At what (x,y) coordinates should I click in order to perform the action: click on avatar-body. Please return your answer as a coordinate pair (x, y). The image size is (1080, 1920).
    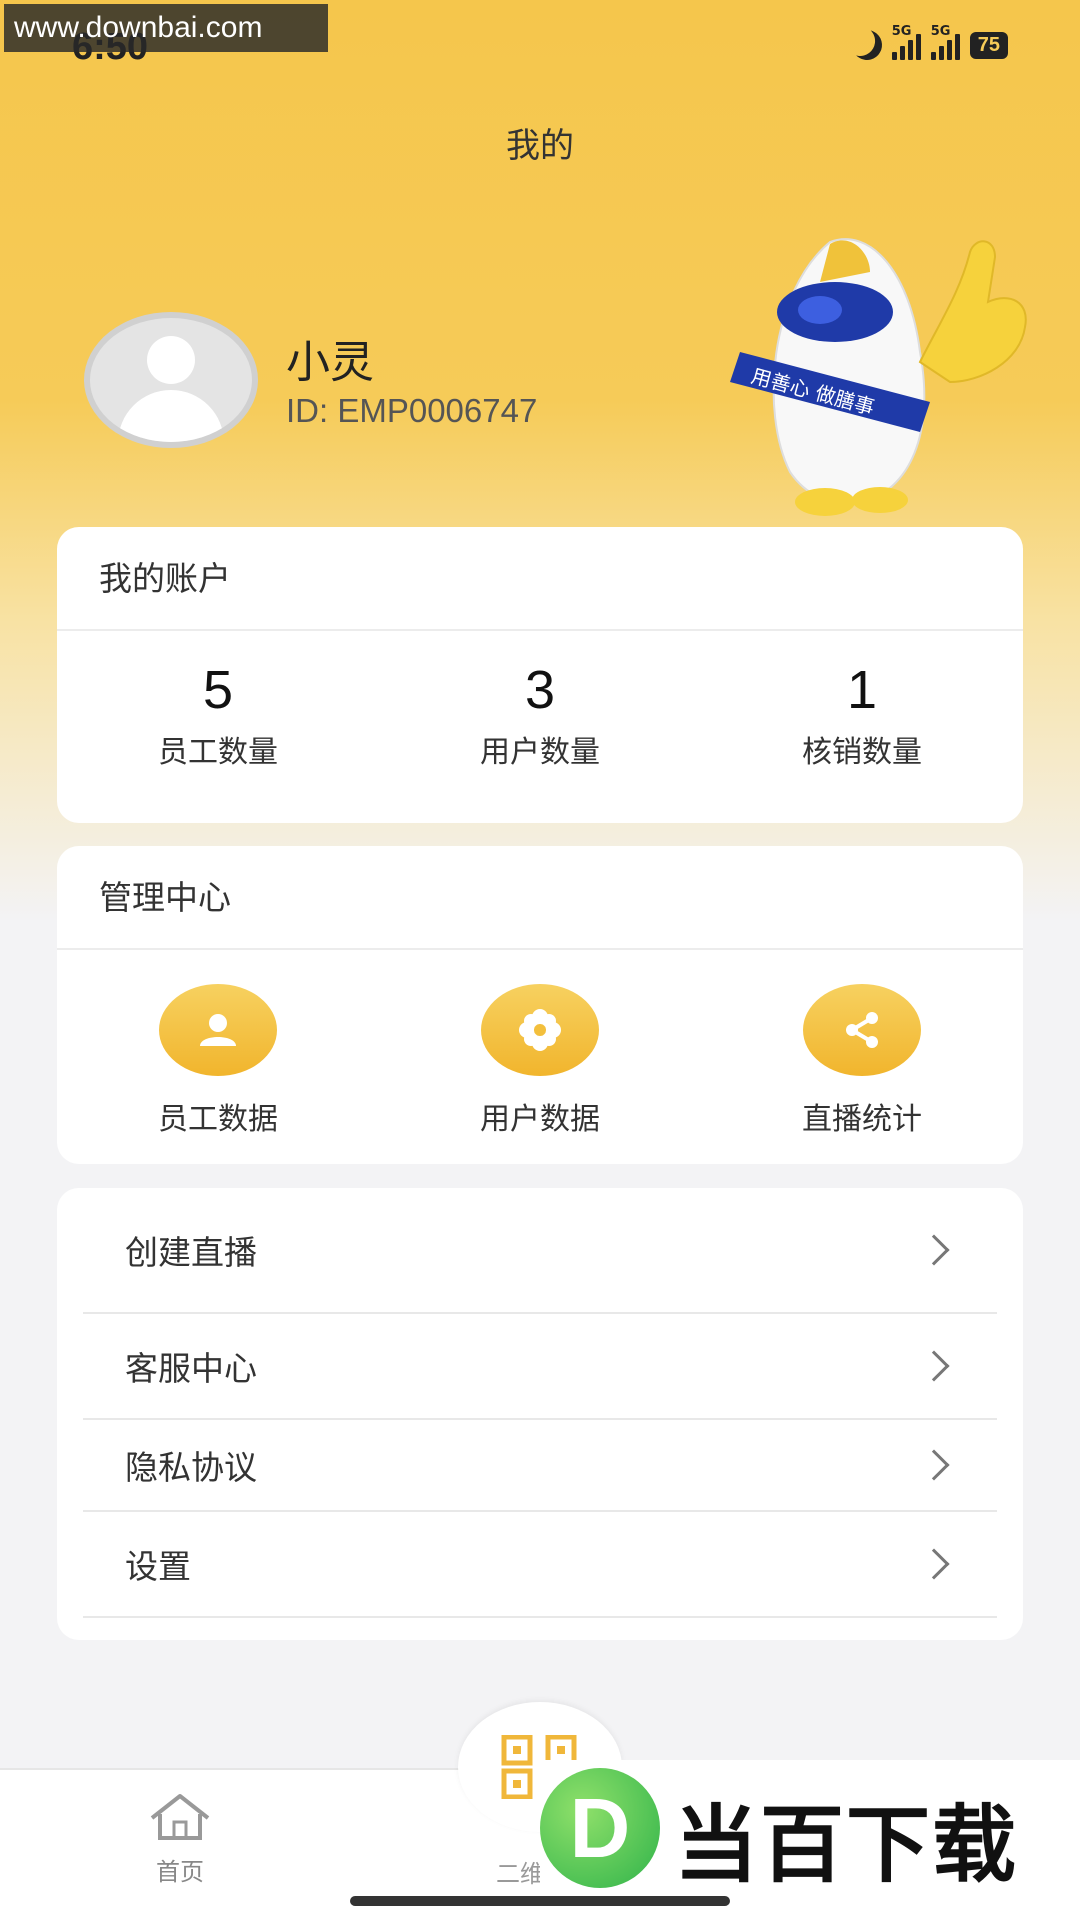
    Looking at the image, I should click on (171, 416).